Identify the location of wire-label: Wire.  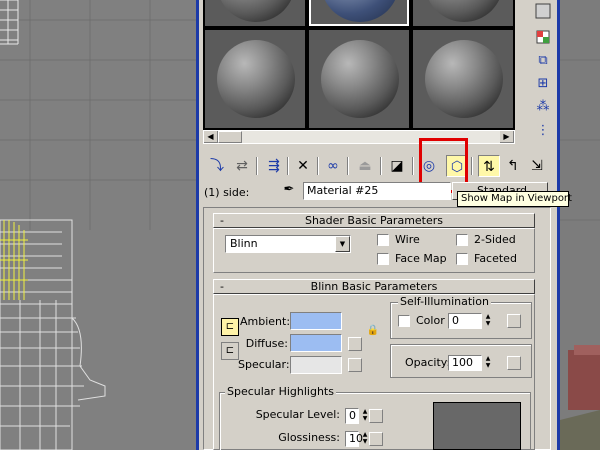
(407, 239).